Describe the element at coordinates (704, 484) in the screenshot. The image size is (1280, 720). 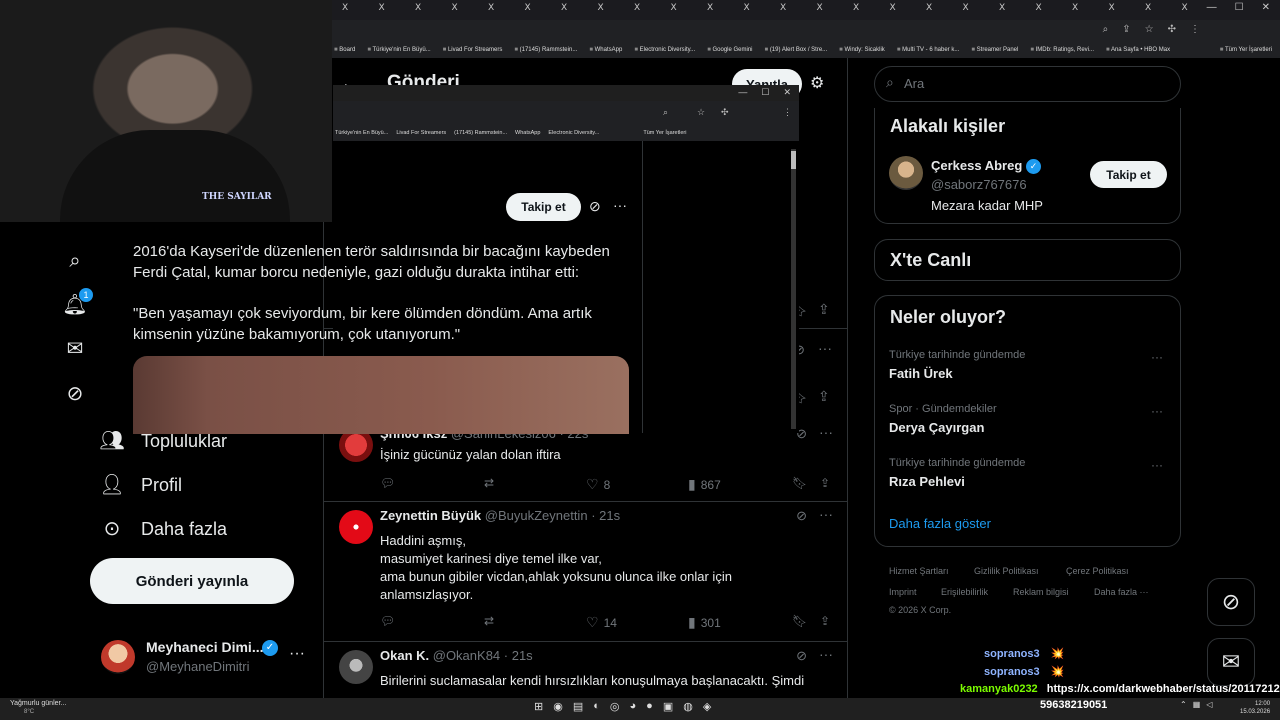
I see `views-button: ▮ 867` at that location.